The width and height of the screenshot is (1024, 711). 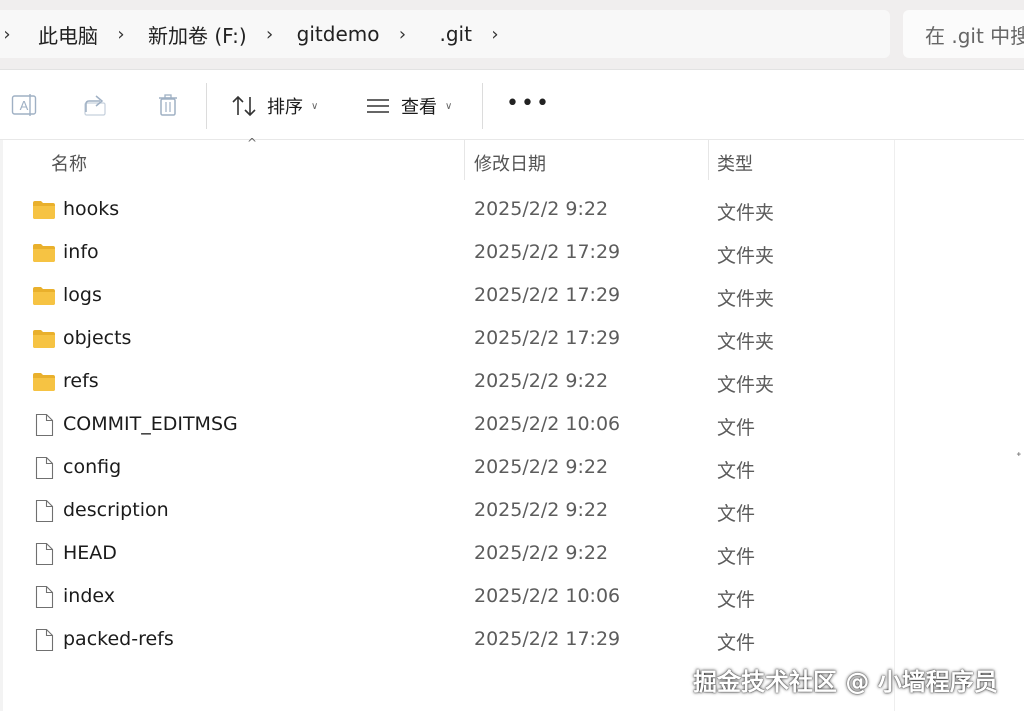 What do you see at coordinates (97, 338) in the screenshot?
I see `file-name: objects` at bounding box center [97, 338].